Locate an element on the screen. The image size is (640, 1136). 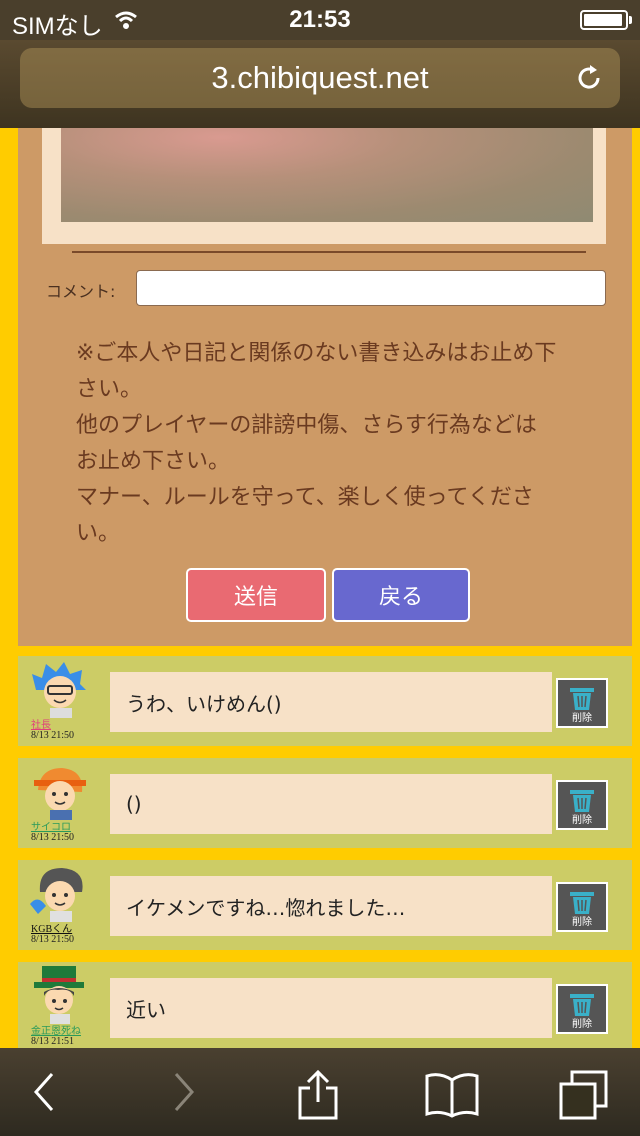
battery-icon is located at coordinates (606, 20).